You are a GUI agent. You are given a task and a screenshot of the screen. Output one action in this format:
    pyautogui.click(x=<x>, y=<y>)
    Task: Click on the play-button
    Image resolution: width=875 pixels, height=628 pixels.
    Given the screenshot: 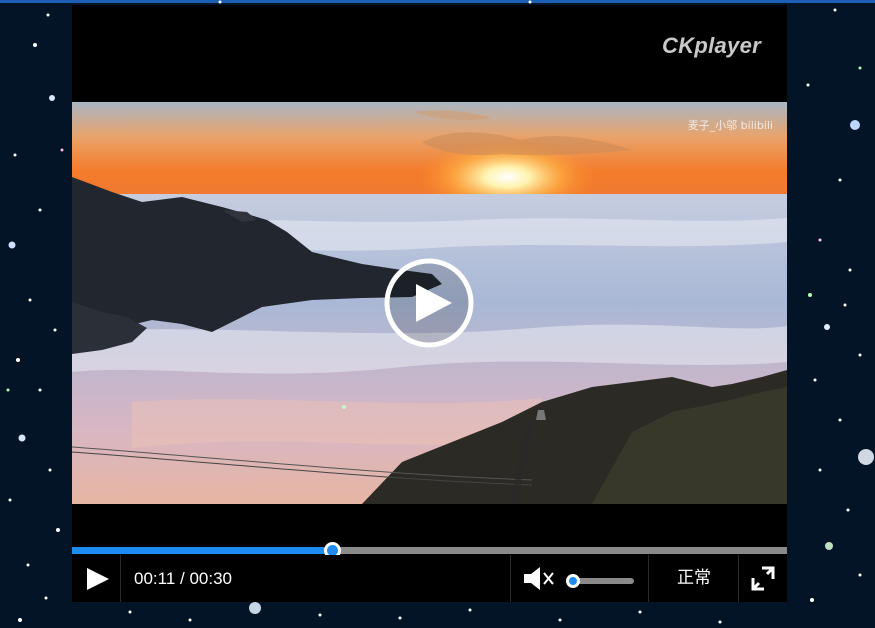 What is the action you would take?
    pyautogui.click(x=96, y=578)
    